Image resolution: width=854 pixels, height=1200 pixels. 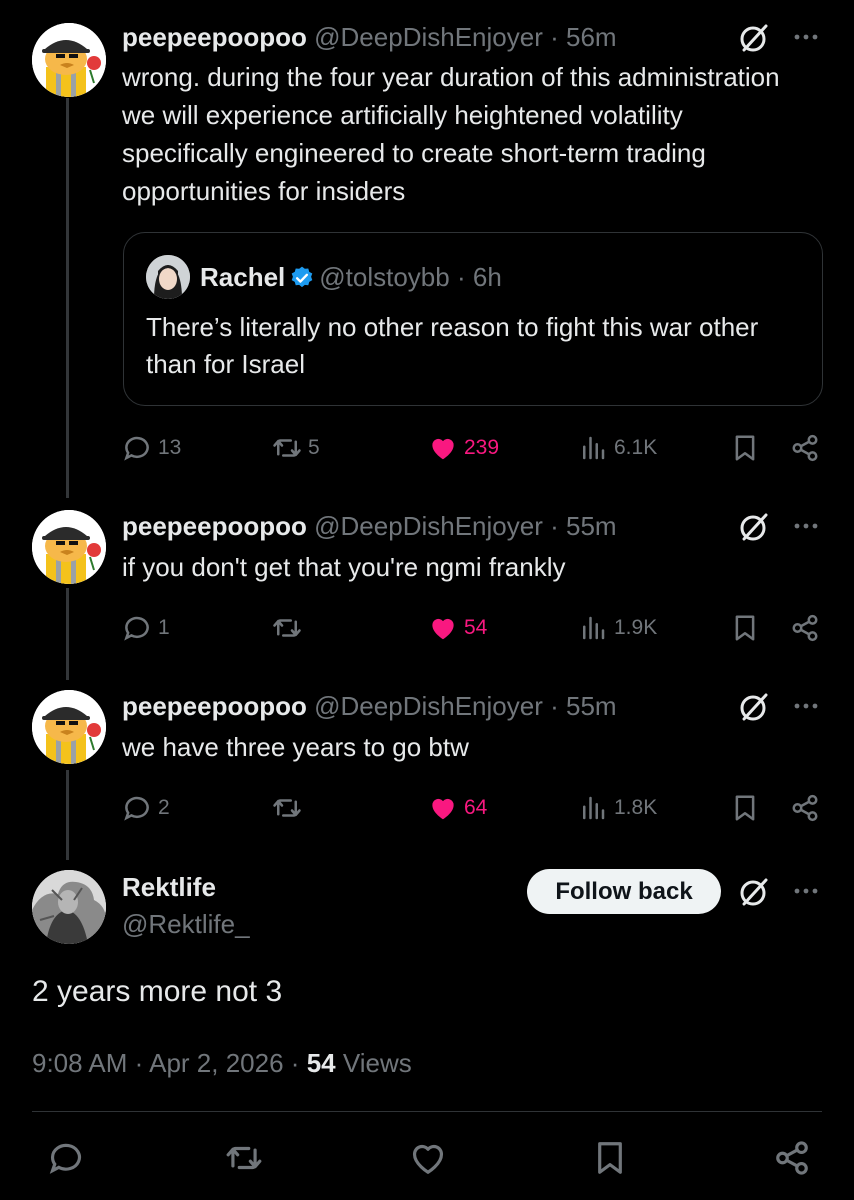 I want to click on main-handle: @Rektlife_, so click(x=186, y=924).